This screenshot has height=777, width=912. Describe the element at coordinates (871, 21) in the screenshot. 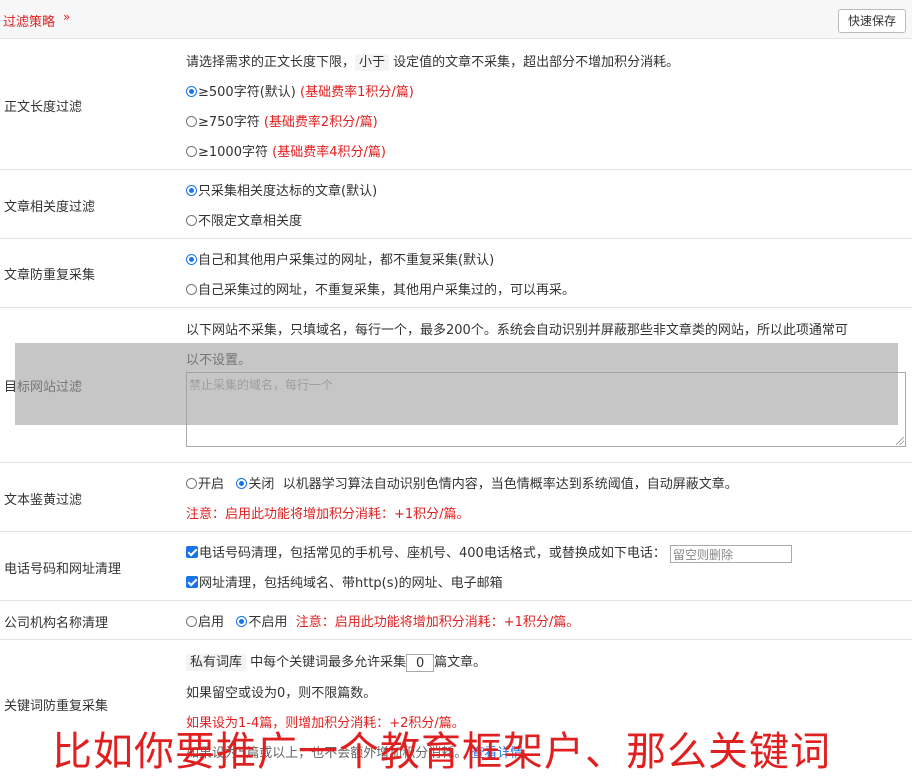

I see `quick-save-button: 快速保存` at that location.